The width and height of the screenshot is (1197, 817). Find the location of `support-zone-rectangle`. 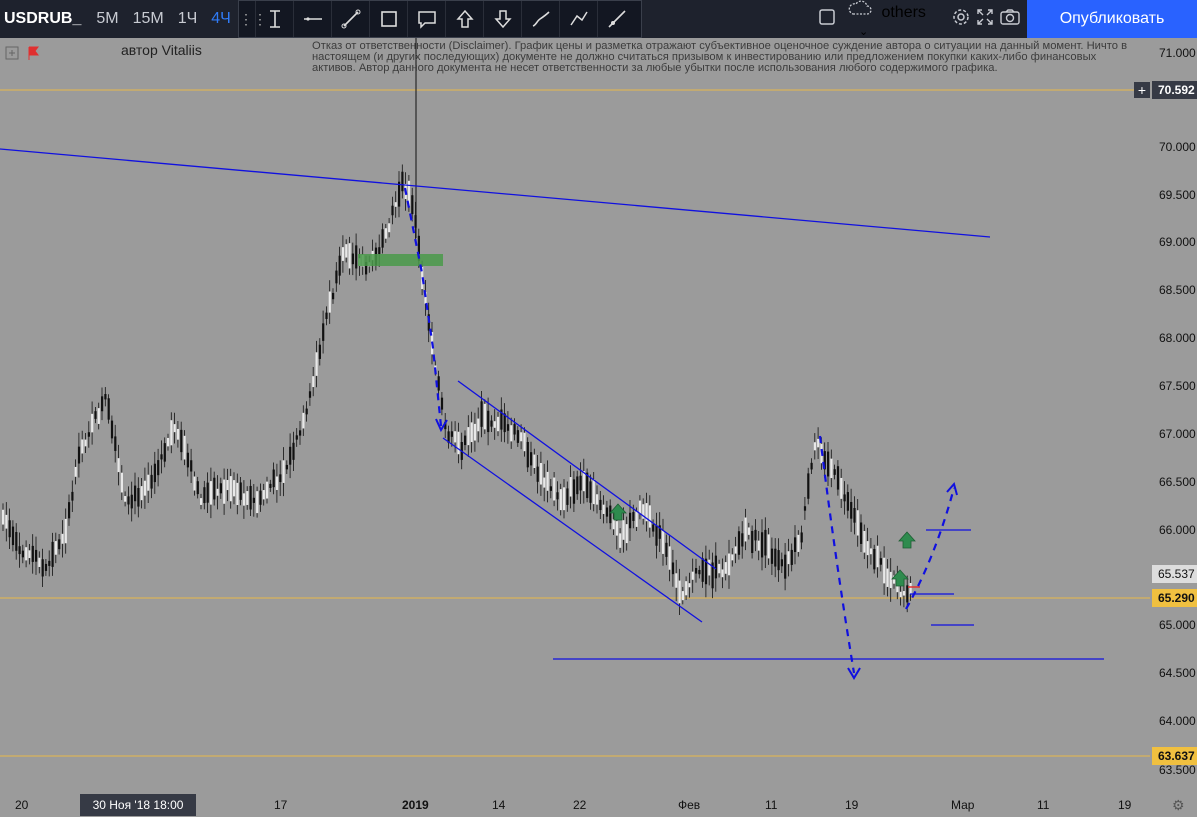

support-zone-rectangle is located at coordinates (400, 260).